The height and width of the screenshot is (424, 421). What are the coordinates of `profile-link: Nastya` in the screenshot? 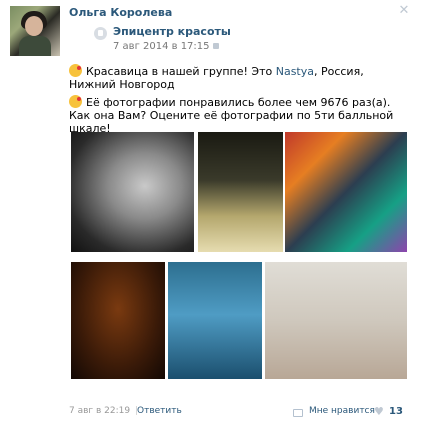 It's located at (295, 71).